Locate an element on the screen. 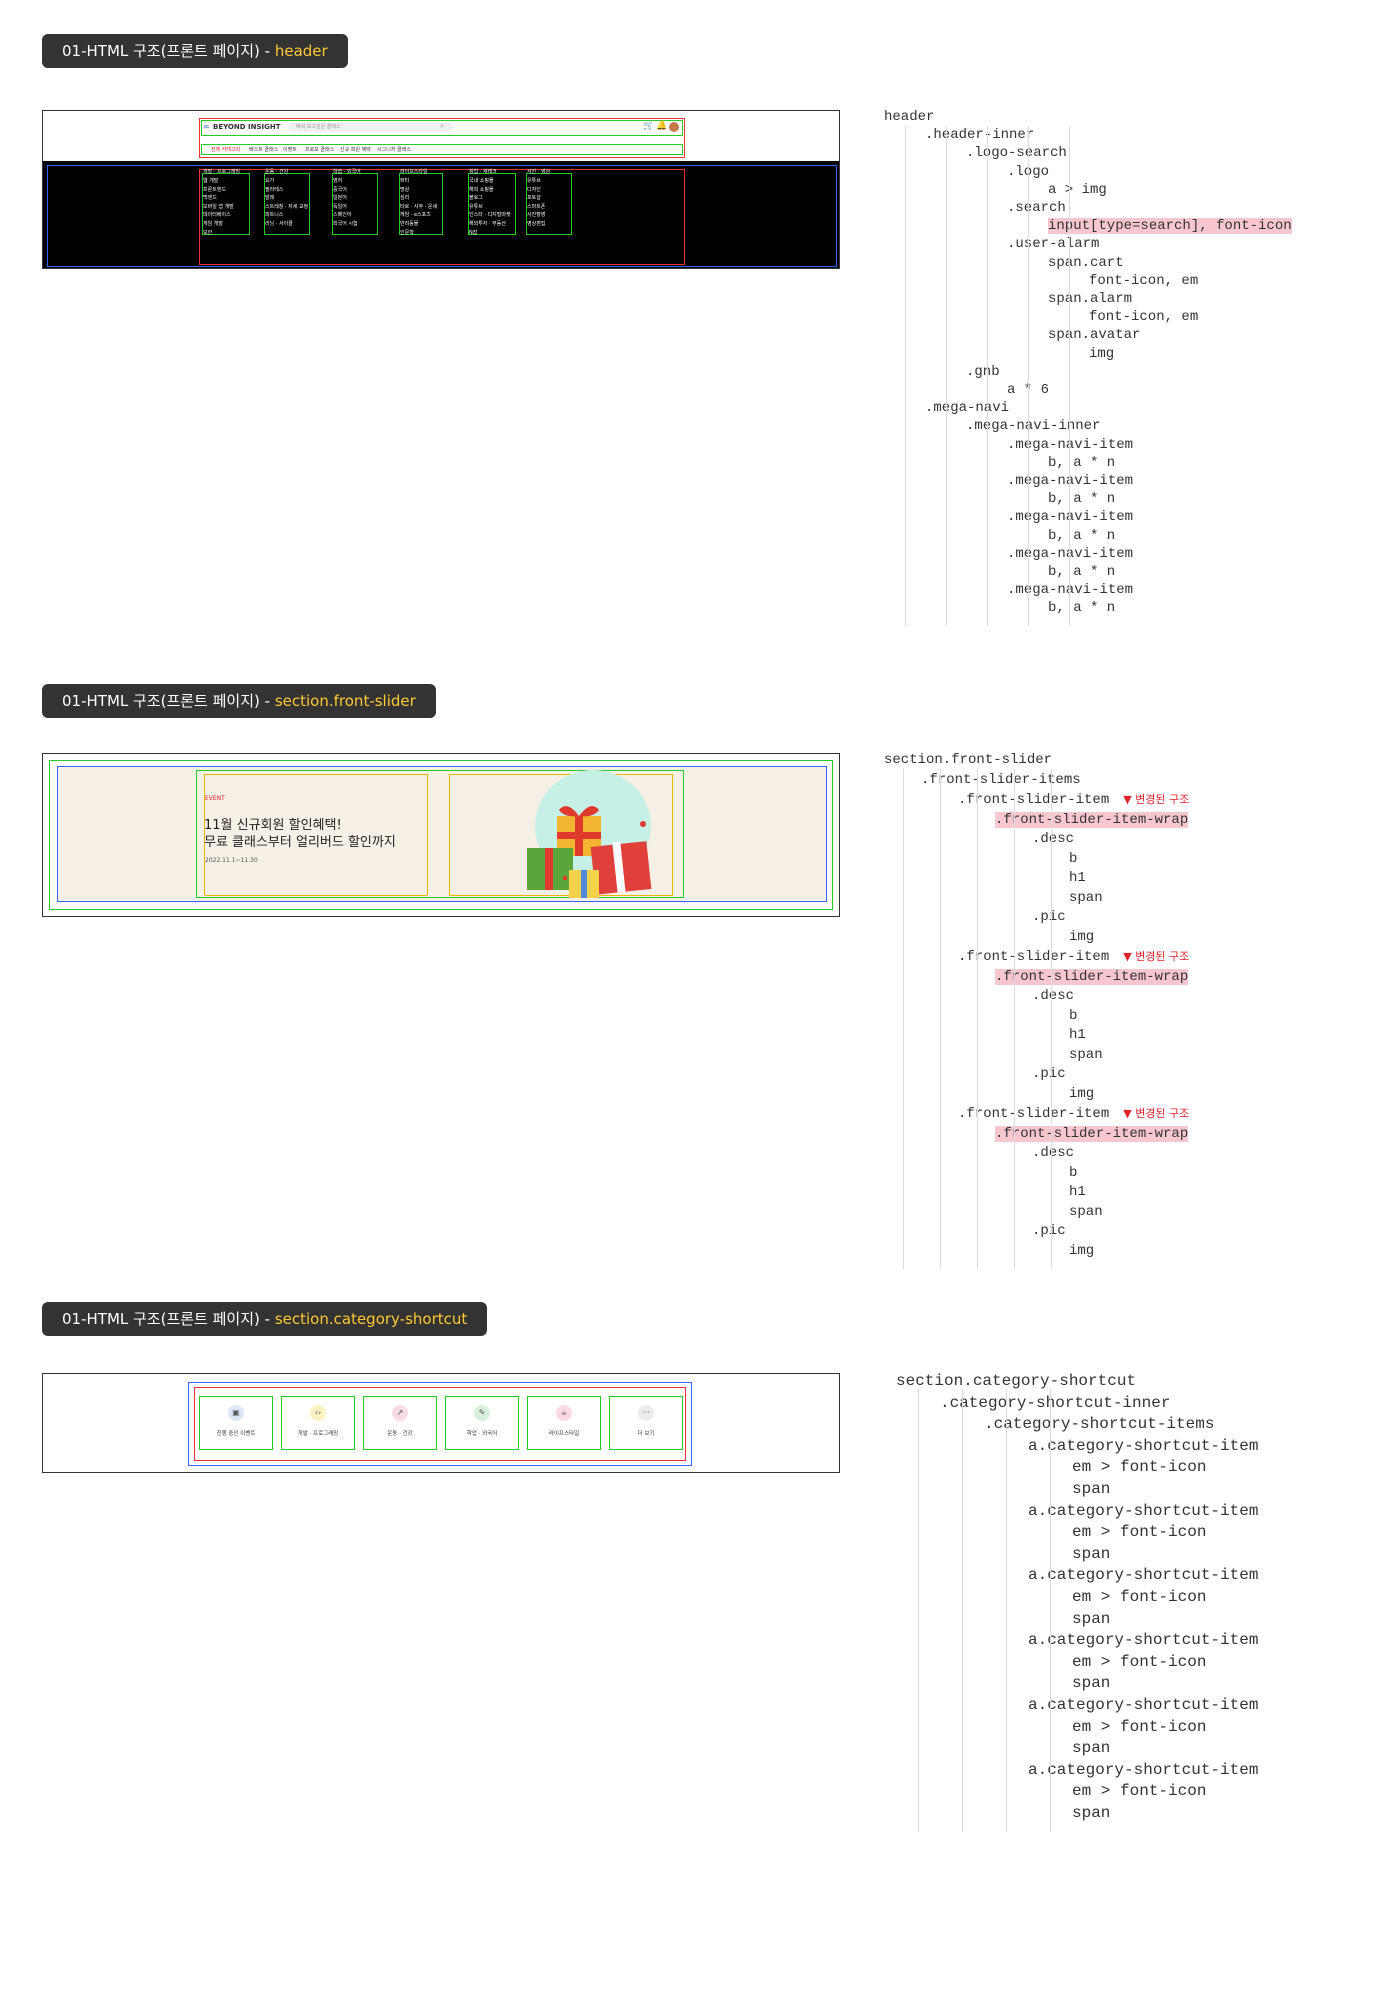 The width and height of the screenshot is (1400, 2000). category-shortcut-item: ☕ 라이프스타일 is located at coordinates (564, 1423).